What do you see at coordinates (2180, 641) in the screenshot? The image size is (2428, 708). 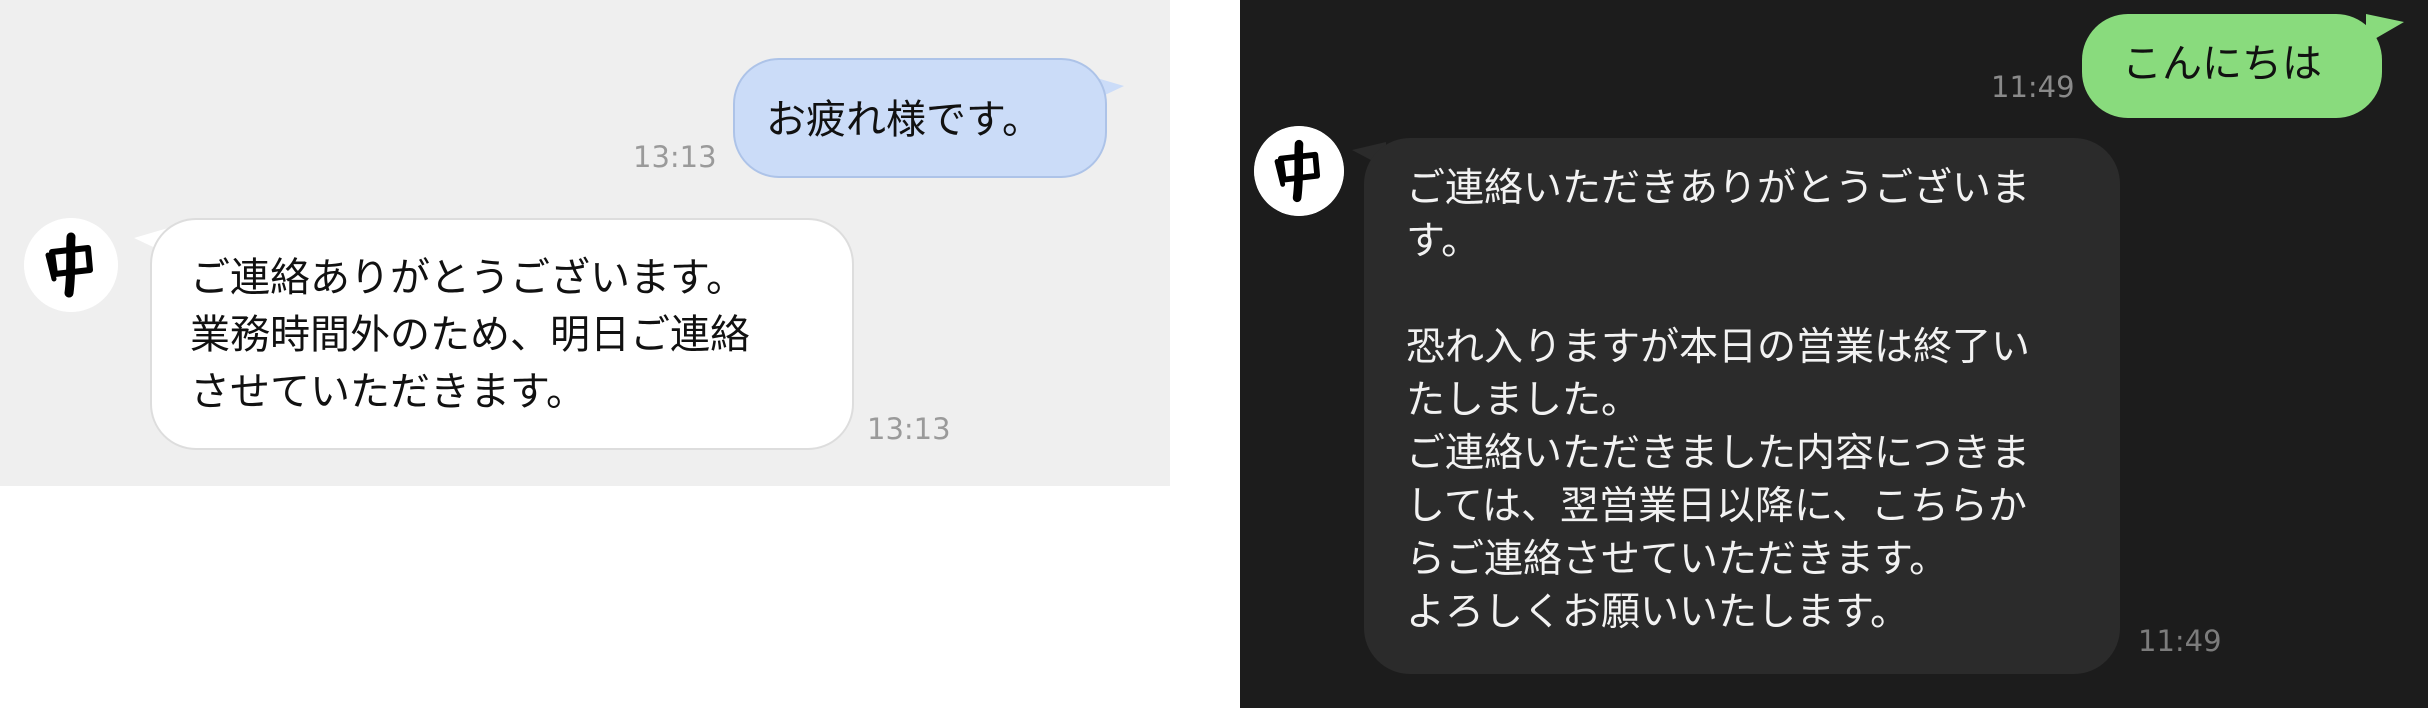 I see `incoming-message-time: 11:49` at bounding box center [2180, 641].